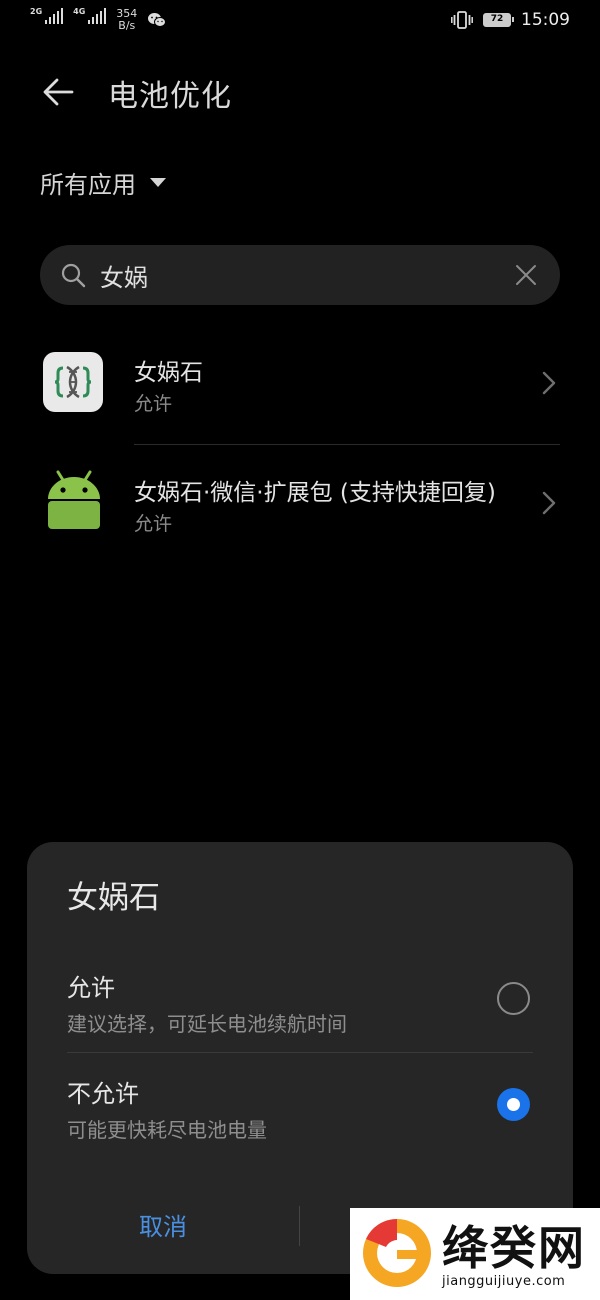 The height and width of the screenshot is (1300, 600). I want to click on watermark-url: jiangguijiuye.com, so click(504, 1281).